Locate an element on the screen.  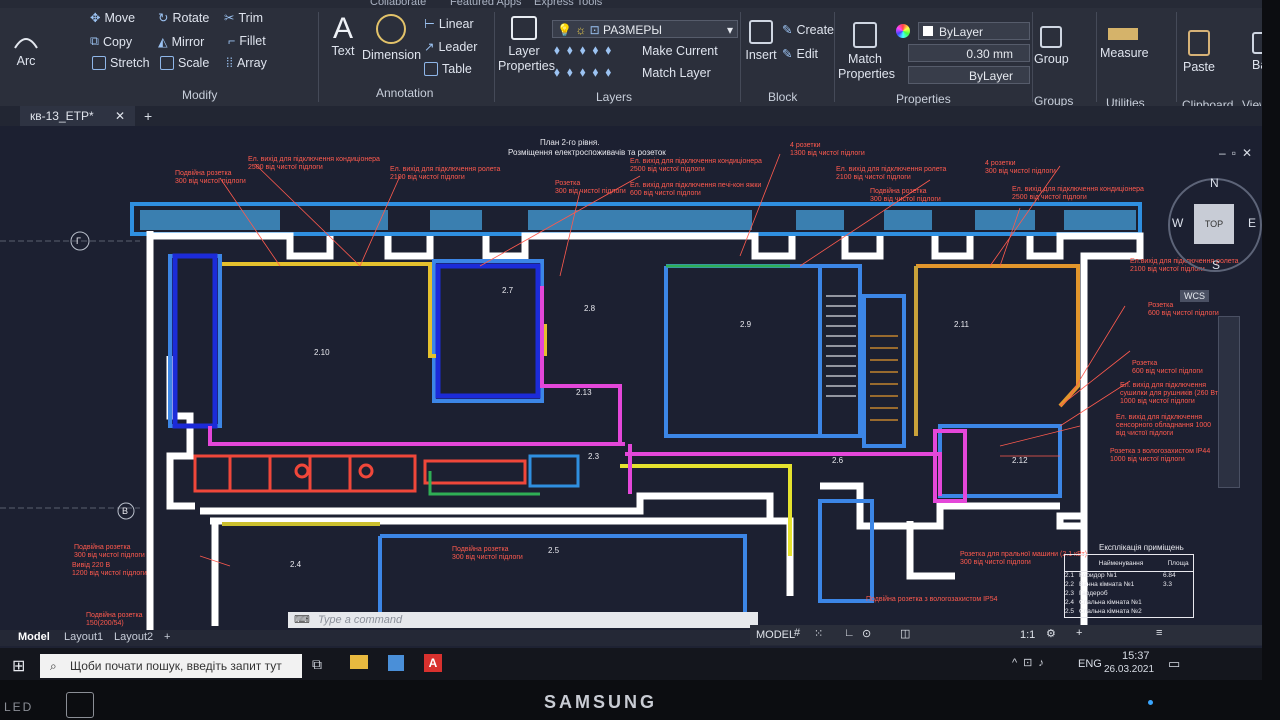
panel-modify: Modify is located at coordinates (199, 95).